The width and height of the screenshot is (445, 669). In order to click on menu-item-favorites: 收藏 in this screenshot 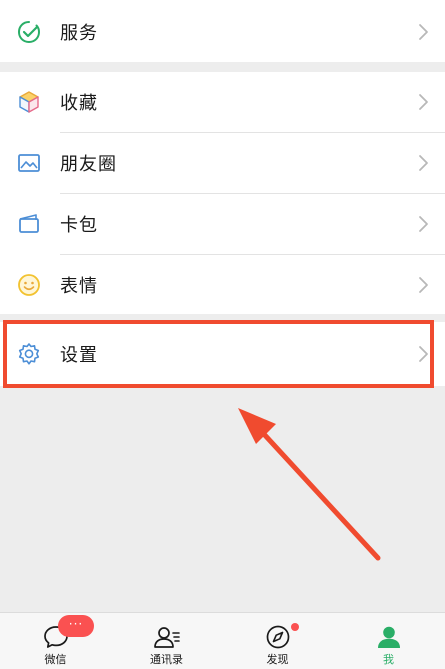, I will do `click(222, 102)`.